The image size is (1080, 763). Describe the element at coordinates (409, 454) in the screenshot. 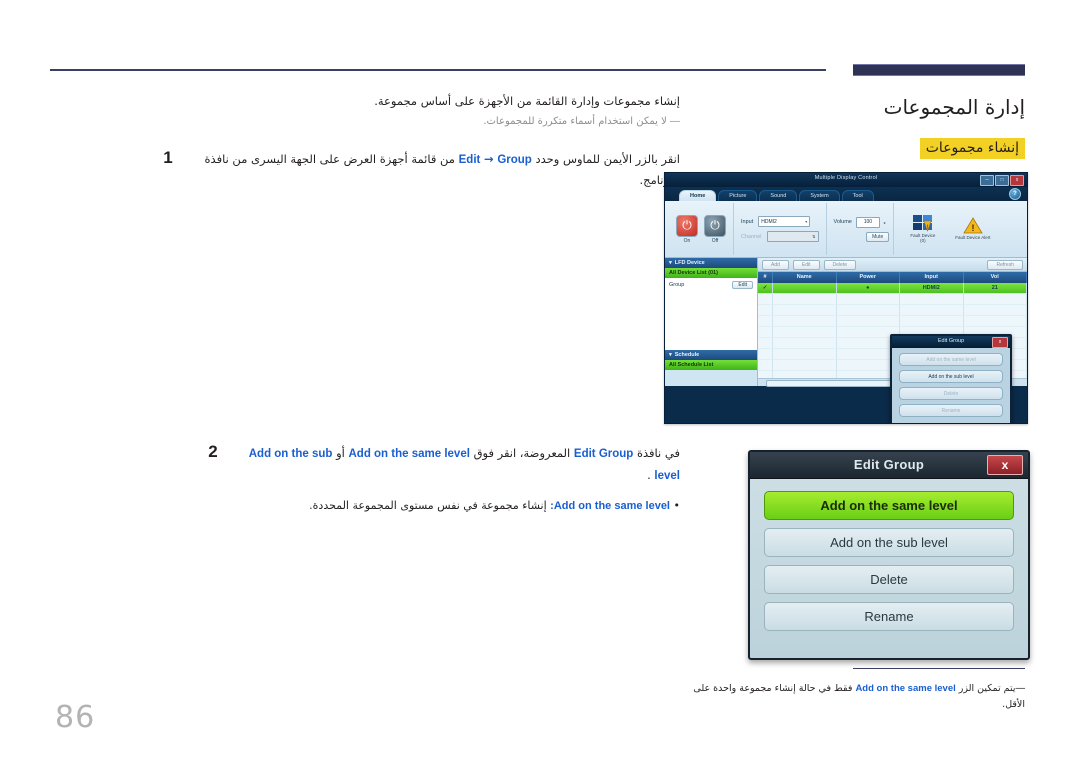

I see `step-2-keyword-samelevel: Add on the same level` at that location.